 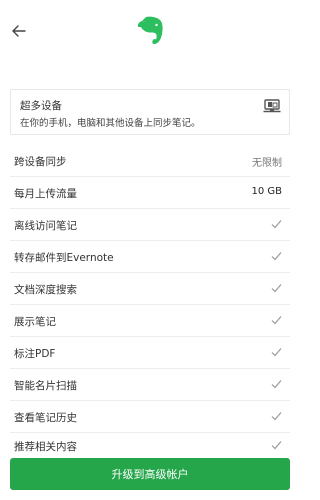 What do you see at coordinates (150, 161) in the screenshot?
I see `feature-row-sync: 跨设备同步 无限制` at bounding box center [150, 161].